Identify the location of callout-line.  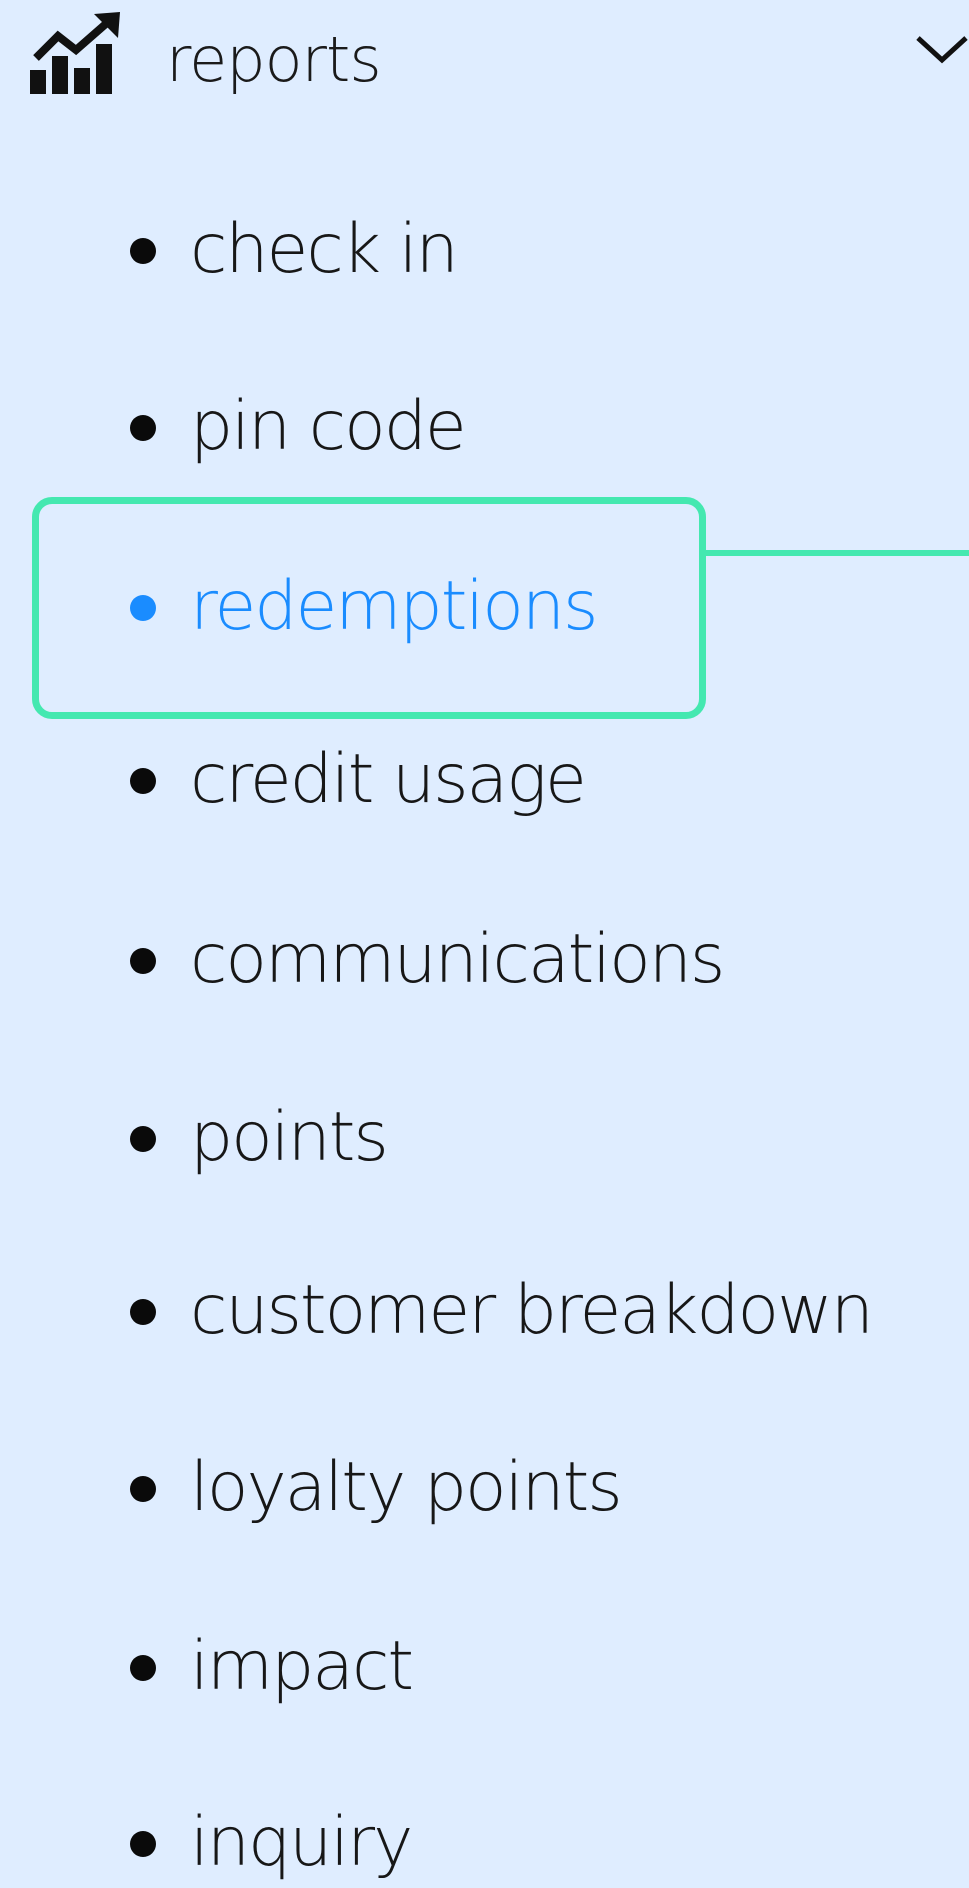
(837, 553).